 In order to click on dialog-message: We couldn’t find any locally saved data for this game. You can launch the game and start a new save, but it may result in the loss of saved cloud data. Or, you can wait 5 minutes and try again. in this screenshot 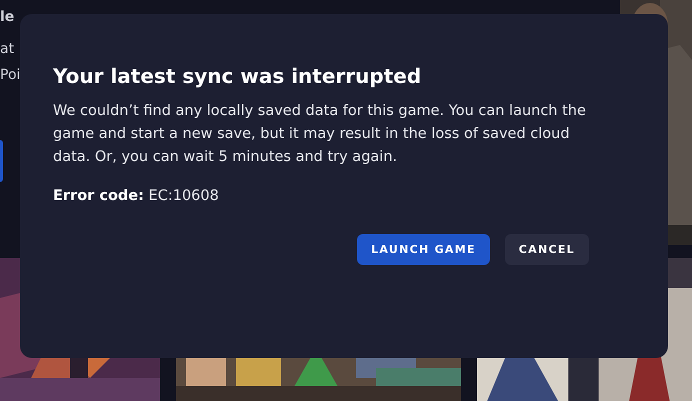, I will do `click(320, 134)`.